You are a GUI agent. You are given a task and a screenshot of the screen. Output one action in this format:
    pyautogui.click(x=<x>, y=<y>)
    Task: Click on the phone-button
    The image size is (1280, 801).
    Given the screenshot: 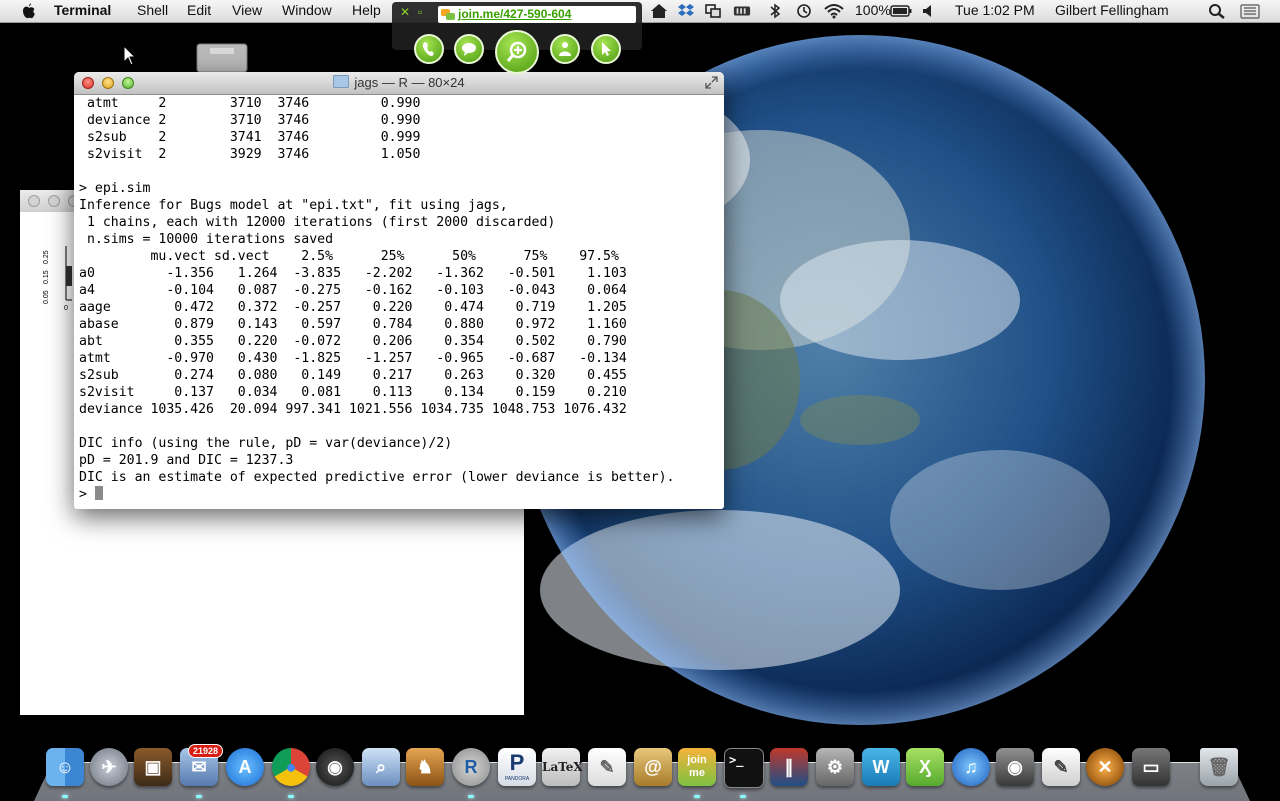 What is the action you would take?
    pyautogui.click(x=429, y=49)
    